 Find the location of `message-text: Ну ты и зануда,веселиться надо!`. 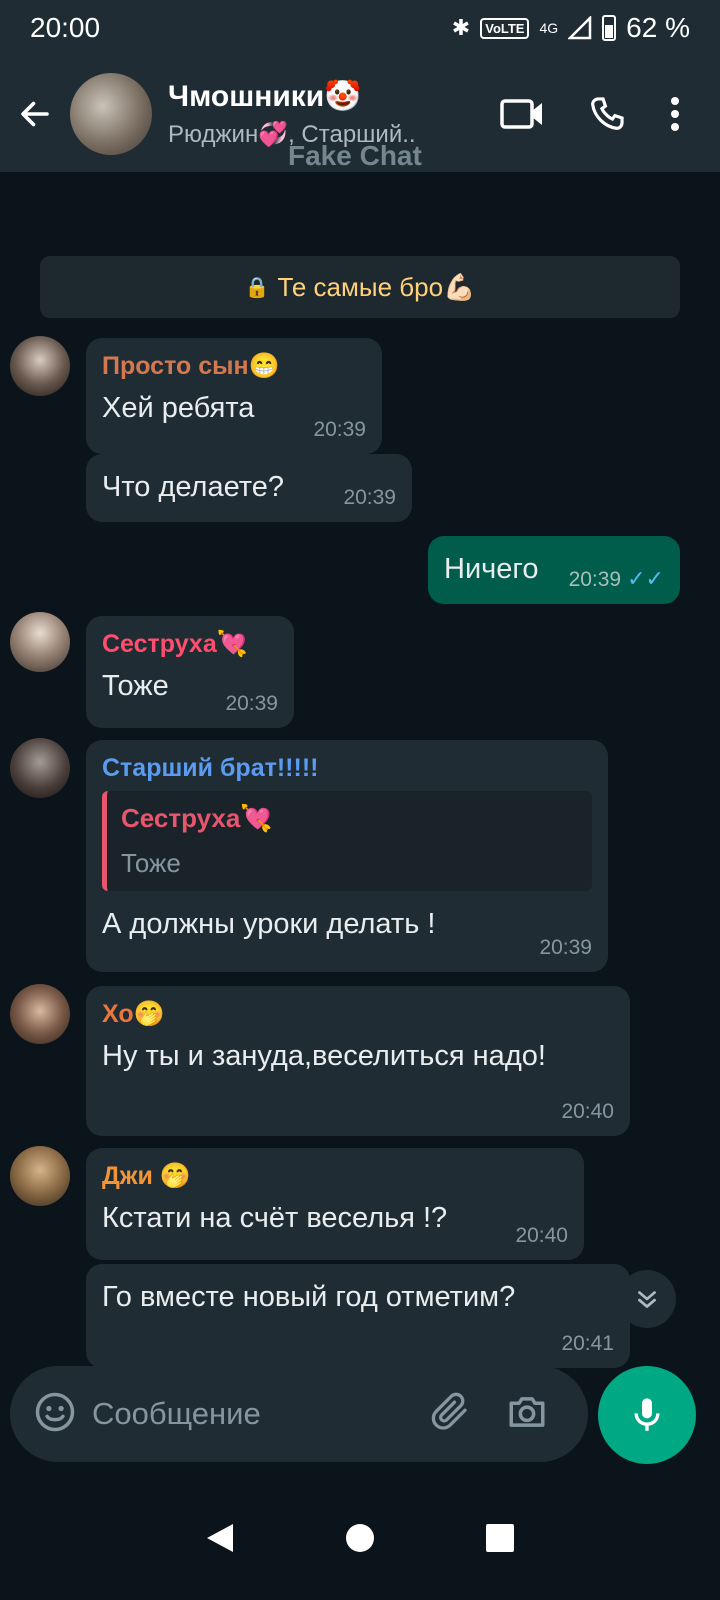

message-text: Ну ты и зануда,веселиться надо! is located at coordinates (324, 1056).